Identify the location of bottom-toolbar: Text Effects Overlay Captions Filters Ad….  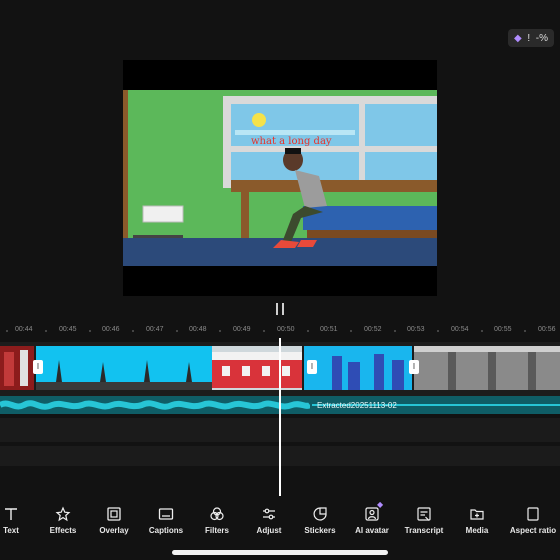
(280, 520).